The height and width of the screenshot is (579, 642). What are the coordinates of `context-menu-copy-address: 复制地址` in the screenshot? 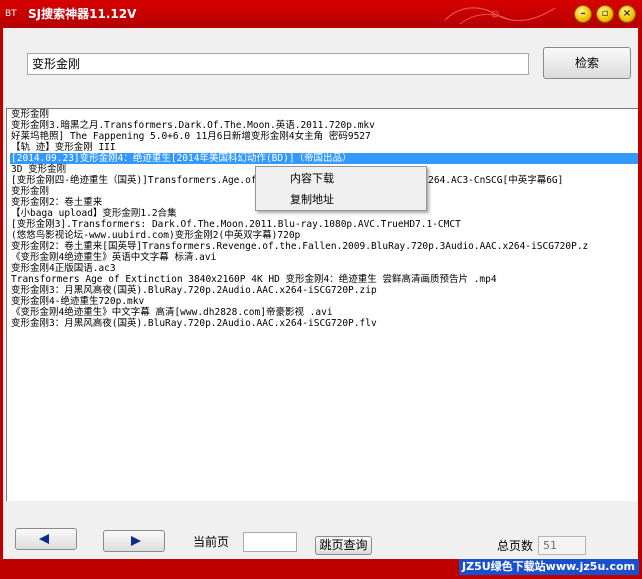 It's located at (312, 200).